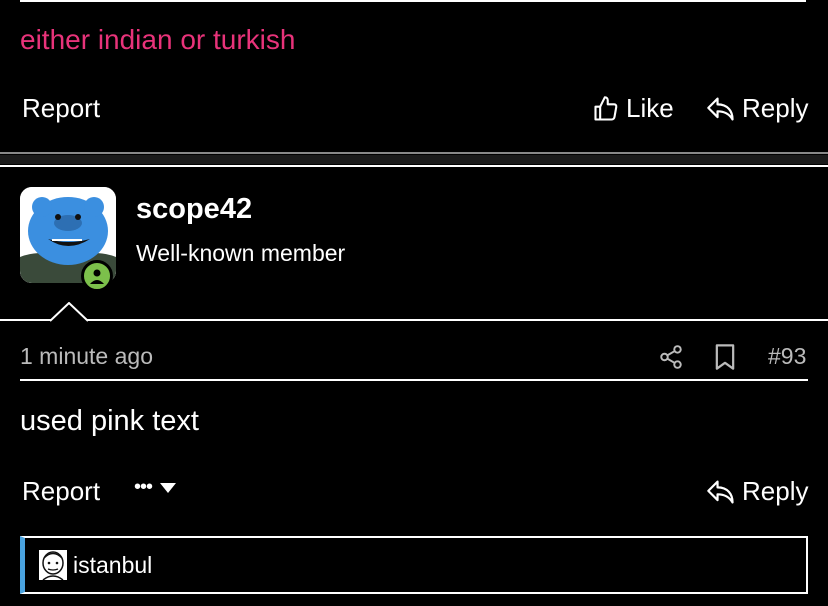 The image size is (828, 606). What do you see at coordinates (109, 421) in the screenshot?
I see `post-message: used pink text` at bounding box center [109, 421].